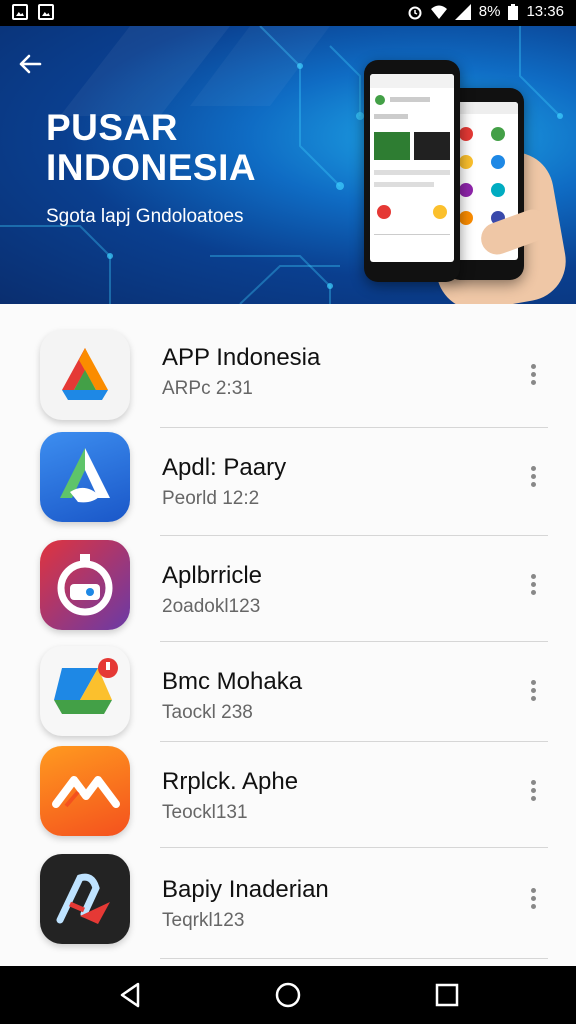 This screenshot has width=576, height=1024. Describe the element at coordinates (224, 467) in the screenshot. I see `app-name: Apdl: Paary` at that location.